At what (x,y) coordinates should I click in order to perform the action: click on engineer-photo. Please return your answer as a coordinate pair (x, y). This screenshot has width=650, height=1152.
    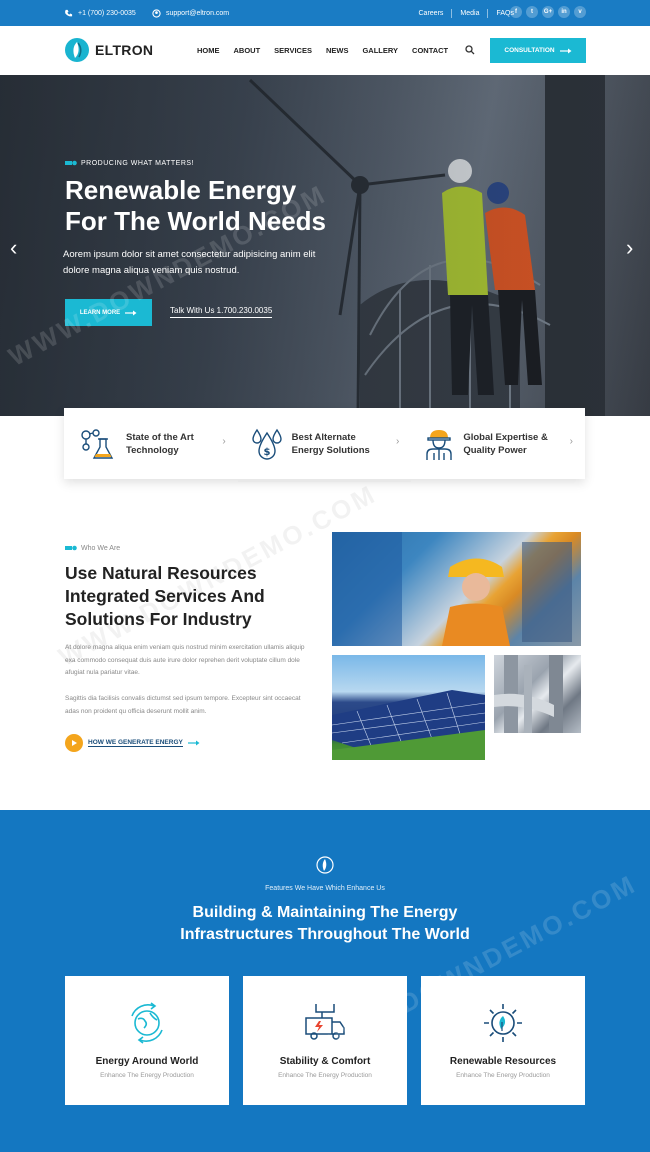
    Looking at the image, I should click on (456, 589).